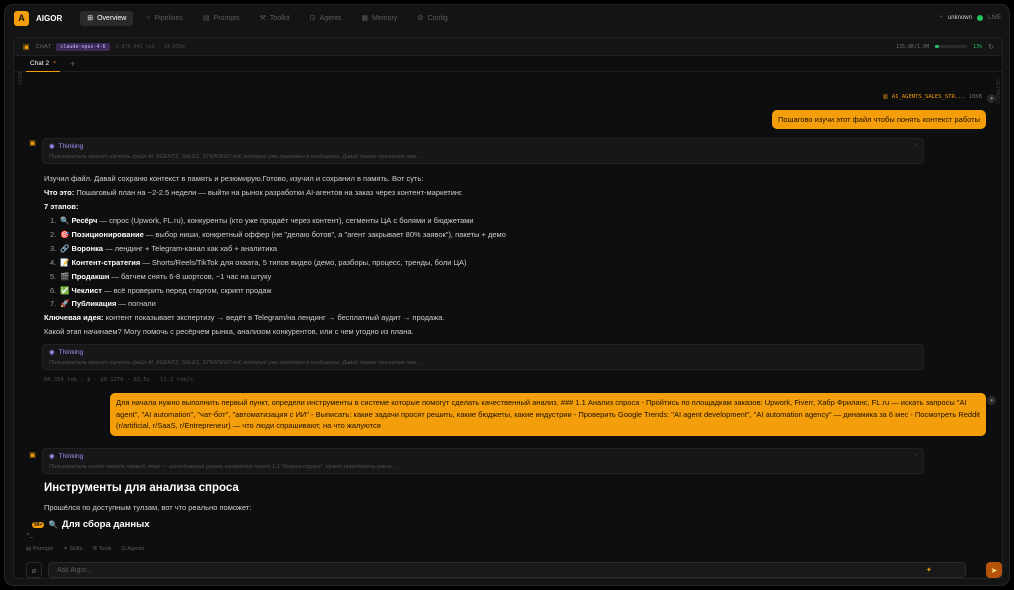  What do you see at coordinates (226, 18) in the screenshot?
I see `nav-tab-label: Prompts` at bounding box center [226, 18].